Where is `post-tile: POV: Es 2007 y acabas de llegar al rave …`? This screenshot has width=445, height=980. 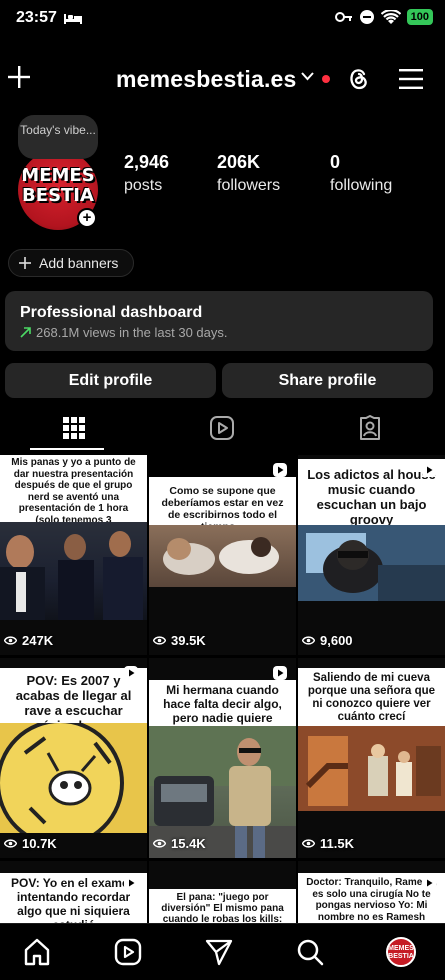
post-tile: POV: Es 2007 y acabas de llegar al rave … is located at coordinates (73, 758).